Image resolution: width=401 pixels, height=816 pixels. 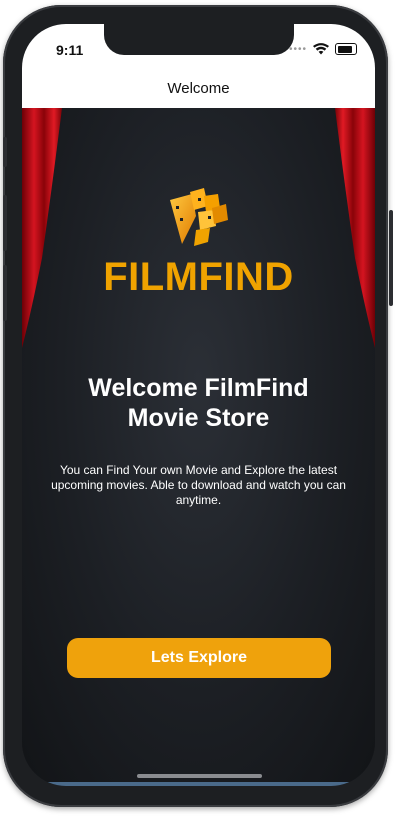 I want to click on notch, so click(x=199, y=39).